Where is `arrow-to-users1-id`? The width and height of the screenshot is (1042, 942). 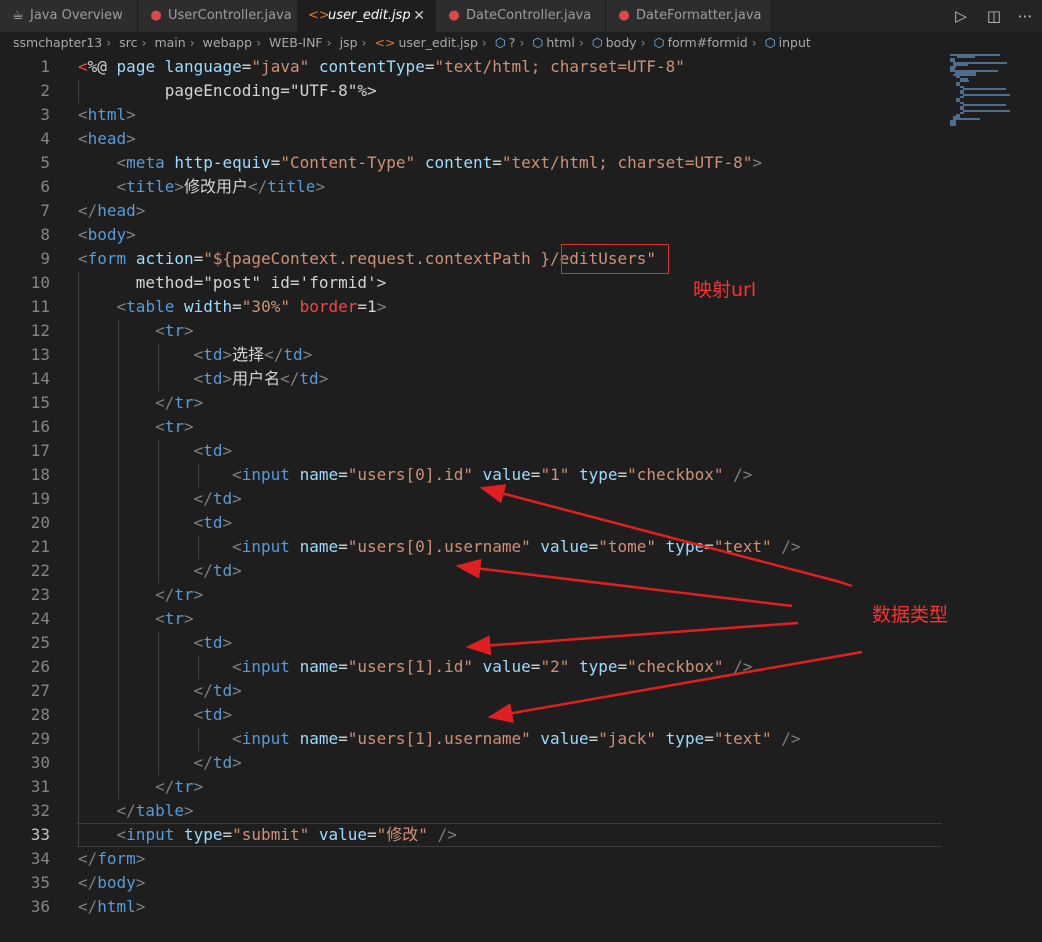 arrow-to-users1-id is located at coordinates (632, 638).